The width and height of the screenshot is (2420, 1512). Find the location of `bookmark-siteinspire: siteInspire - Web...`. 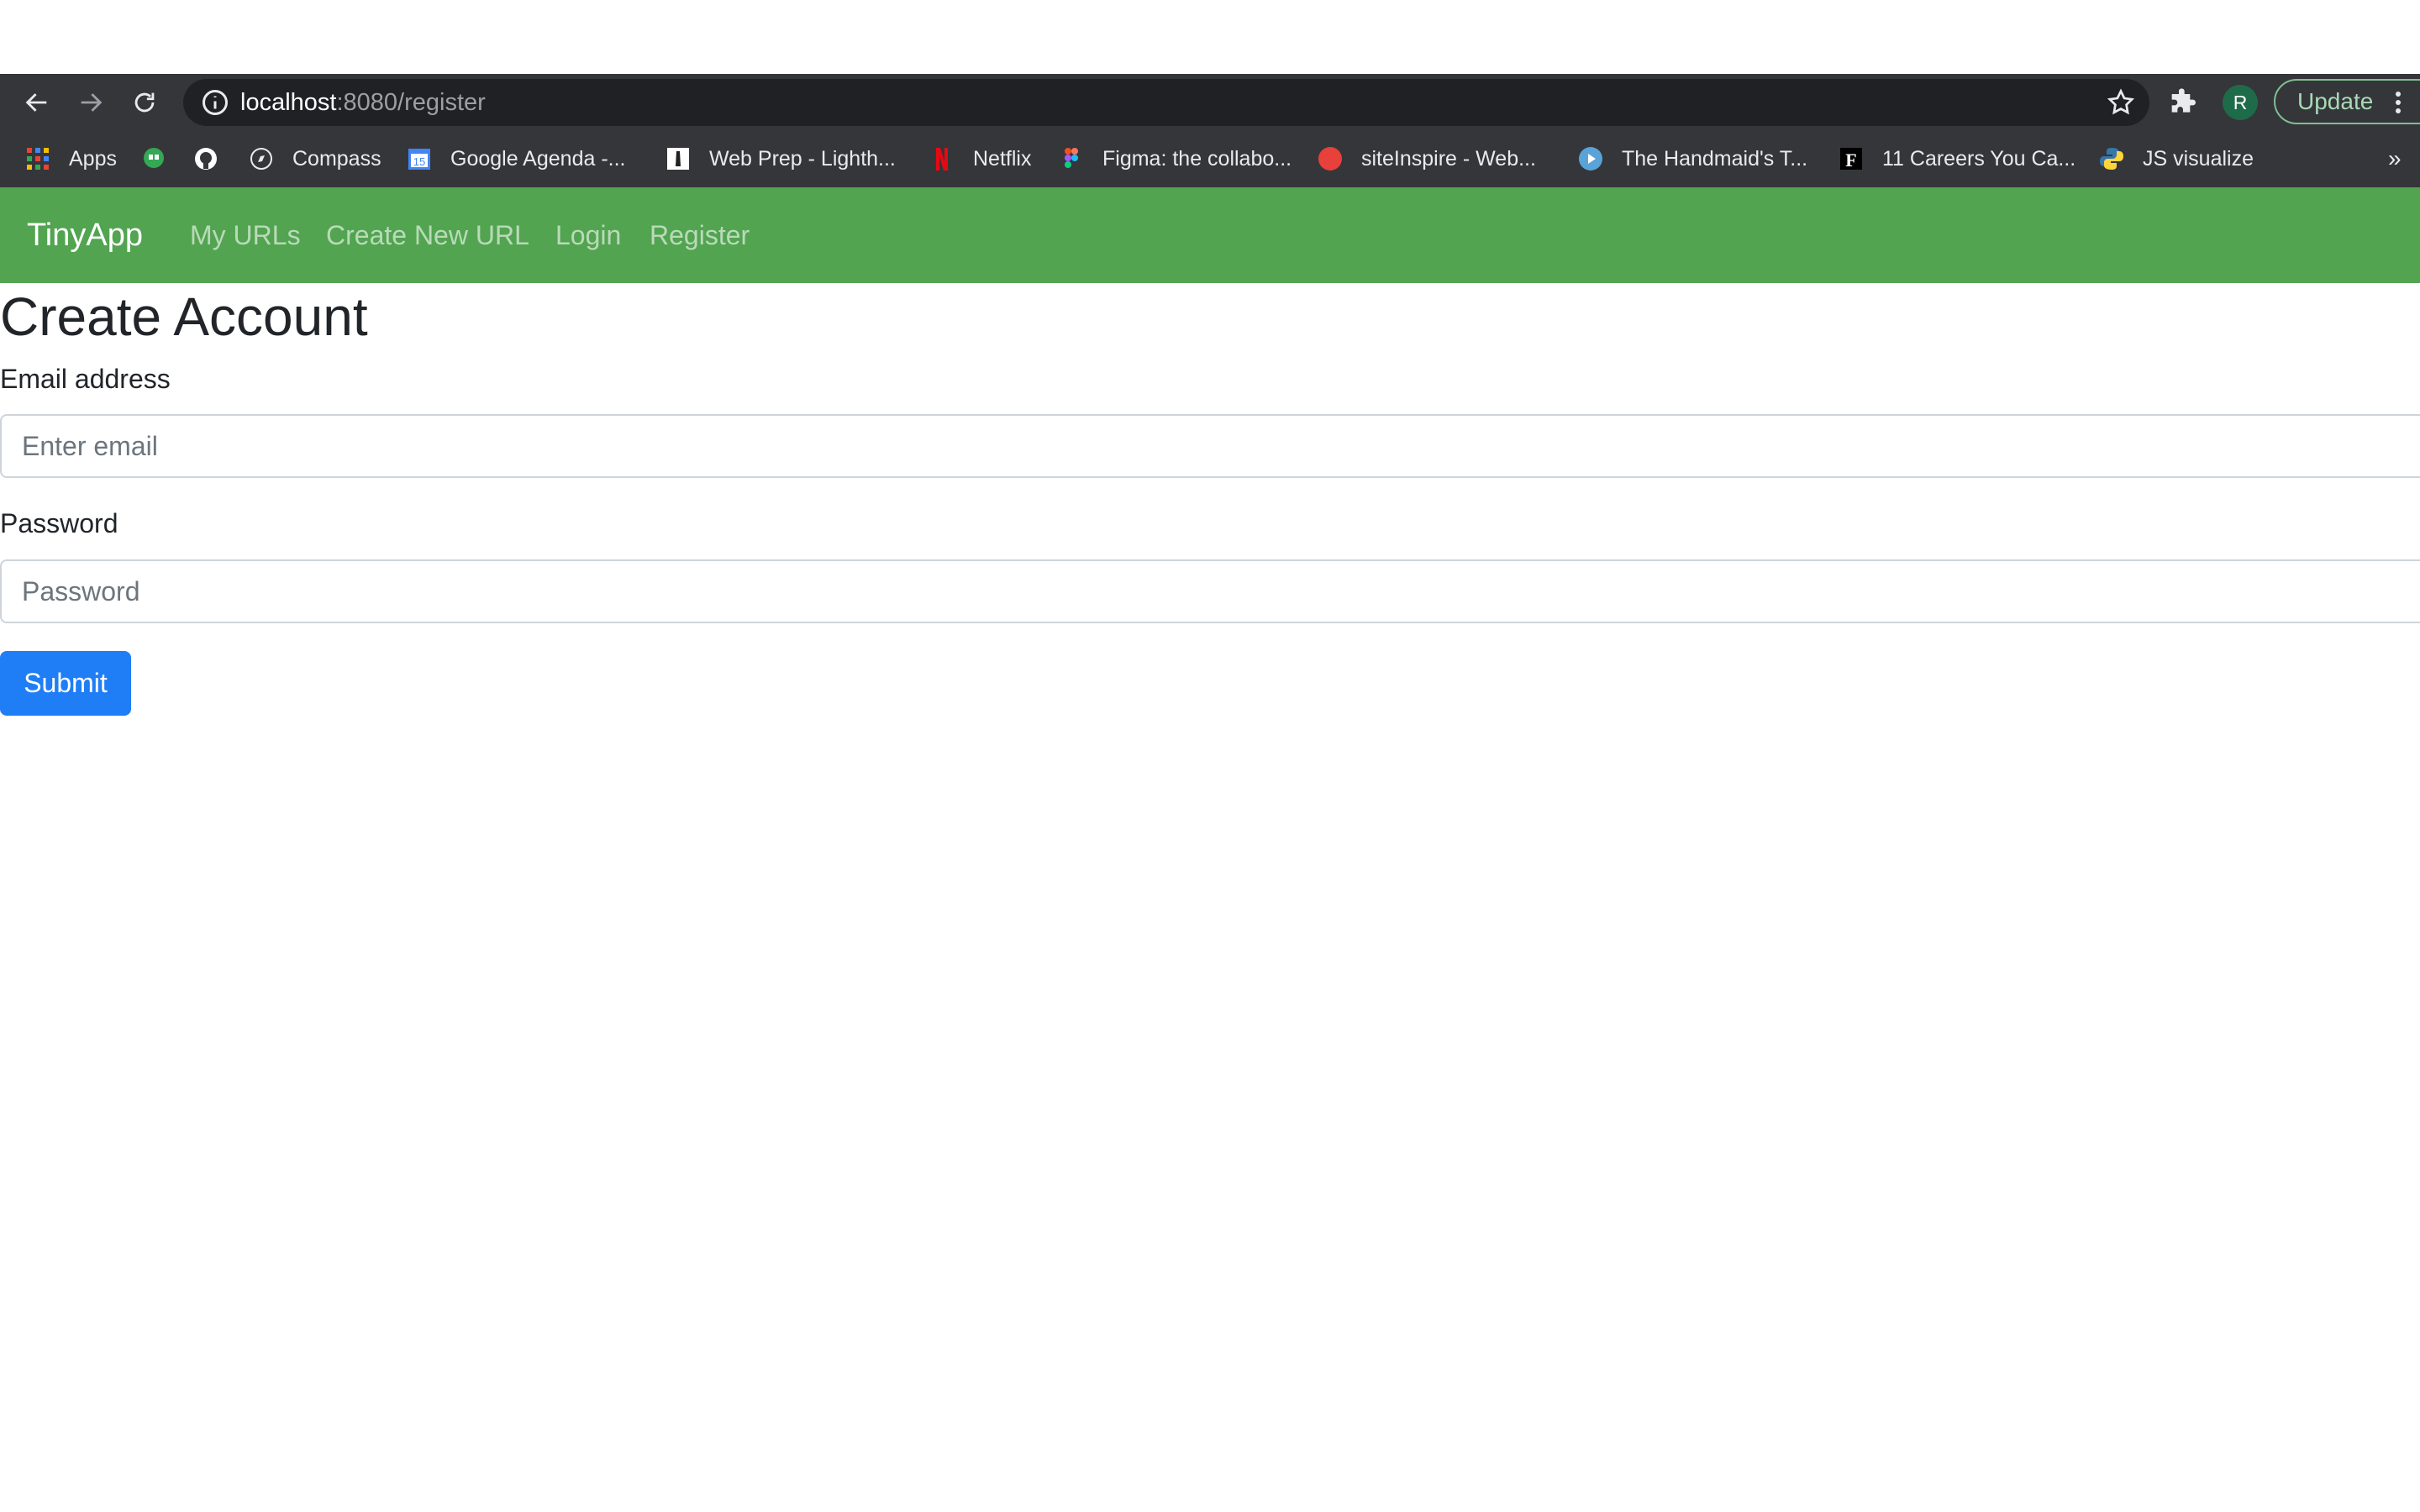

bookmark-siteinspire: siteInspire - Web... is located at coordinates (1427, 159).